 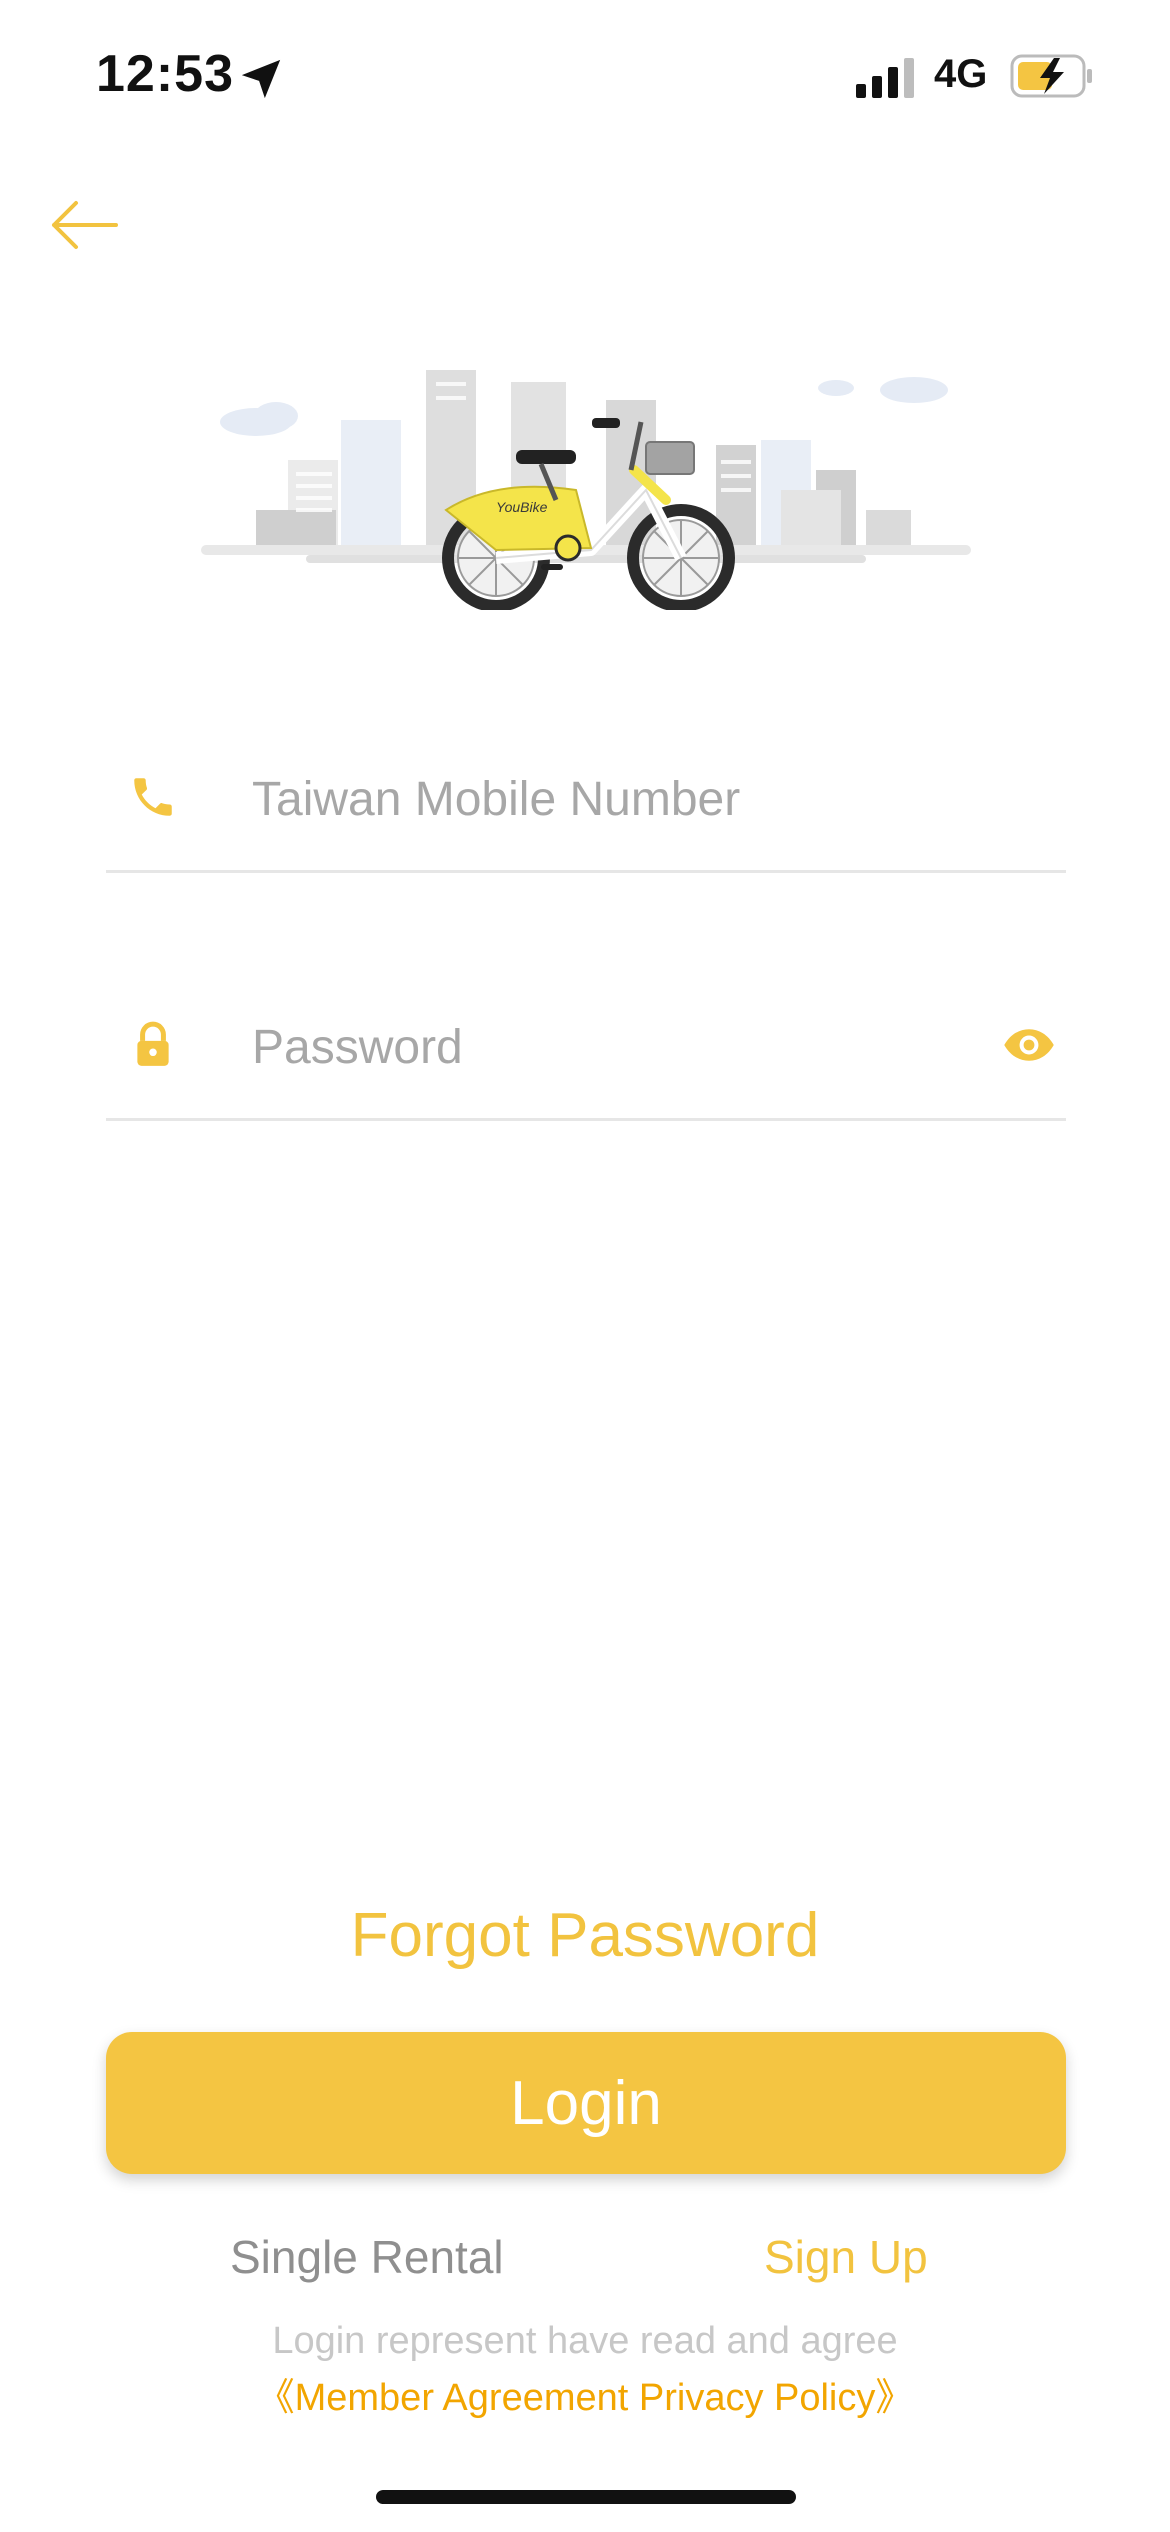 What do you see at coordinates (612, 1047) in the screenshot?
I see `password-input` at bounding box center [612, 1047].